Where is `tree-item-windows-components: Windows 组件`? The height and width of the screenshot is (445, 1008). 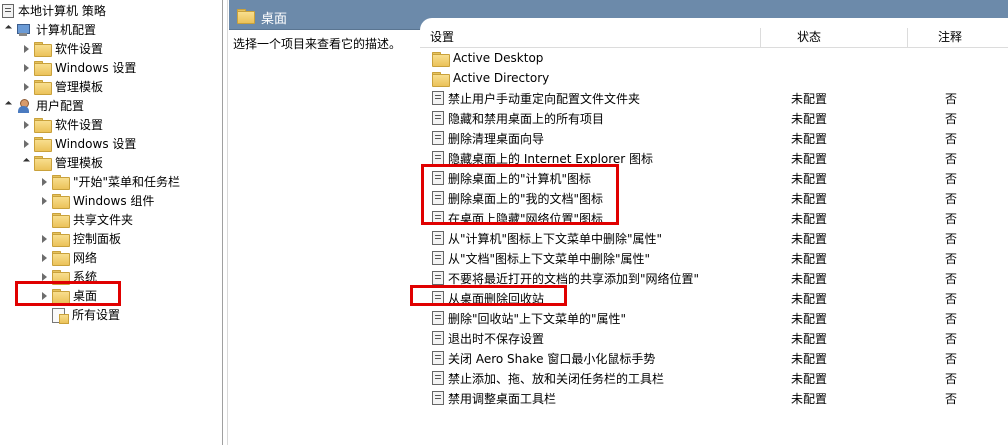
tree-item-windows-components: Windows 组件 is located at coordinates (96, 200).